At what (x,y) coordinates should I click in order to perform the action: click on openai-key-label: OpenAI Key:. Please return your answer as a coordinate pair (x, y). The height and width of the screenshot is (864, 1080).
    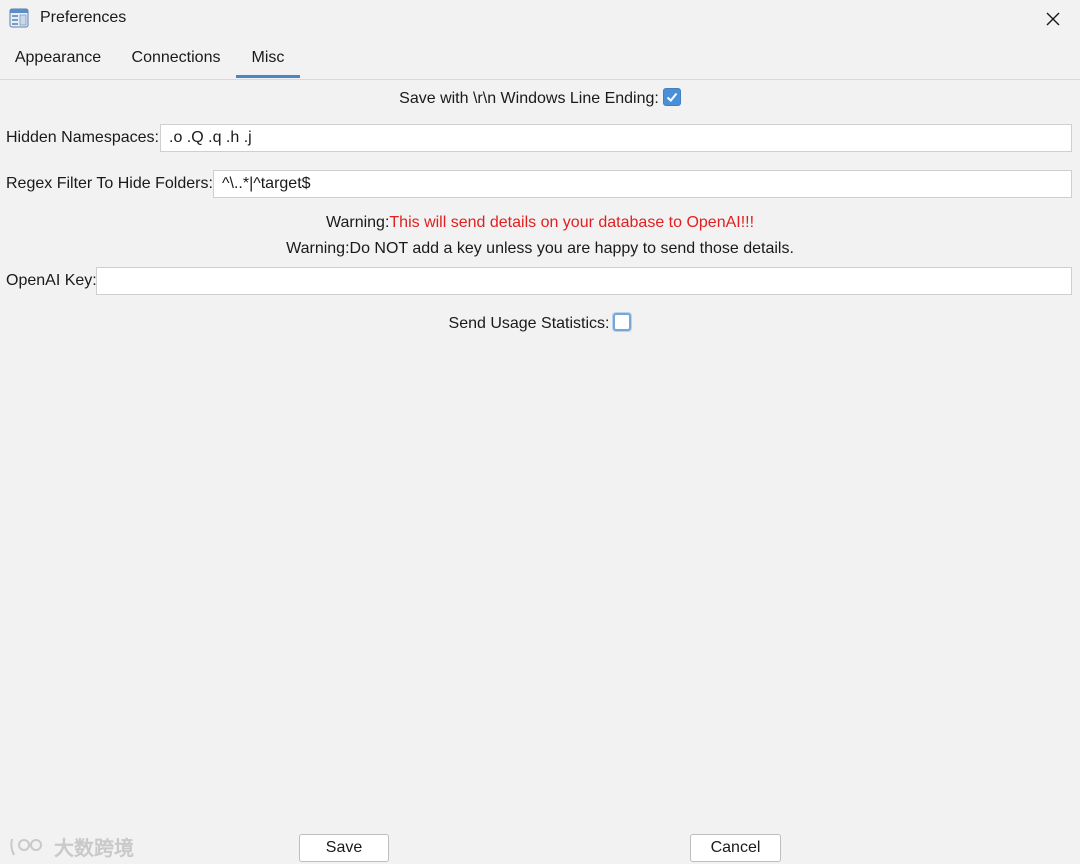
    Looking at the image, I should click on (51, 280).